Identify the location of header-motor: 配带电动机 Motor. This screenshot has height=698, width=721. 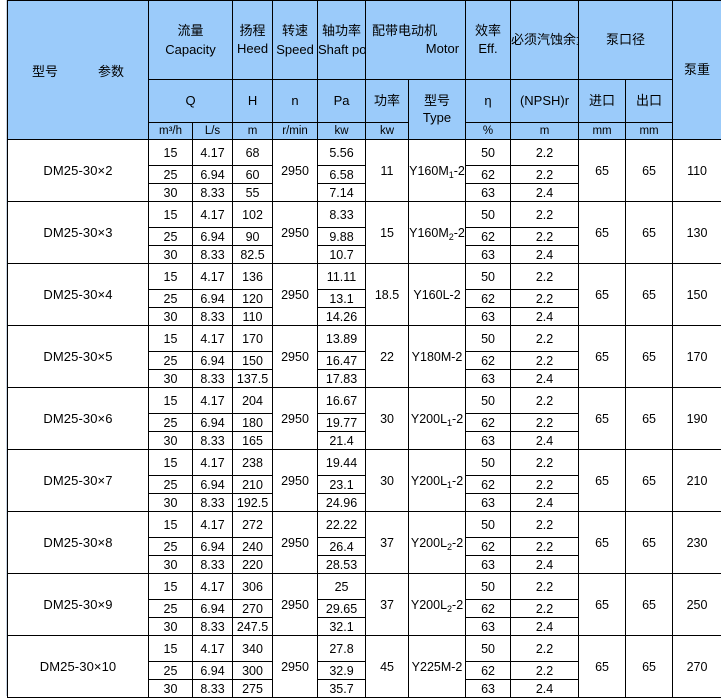
(416, 40).